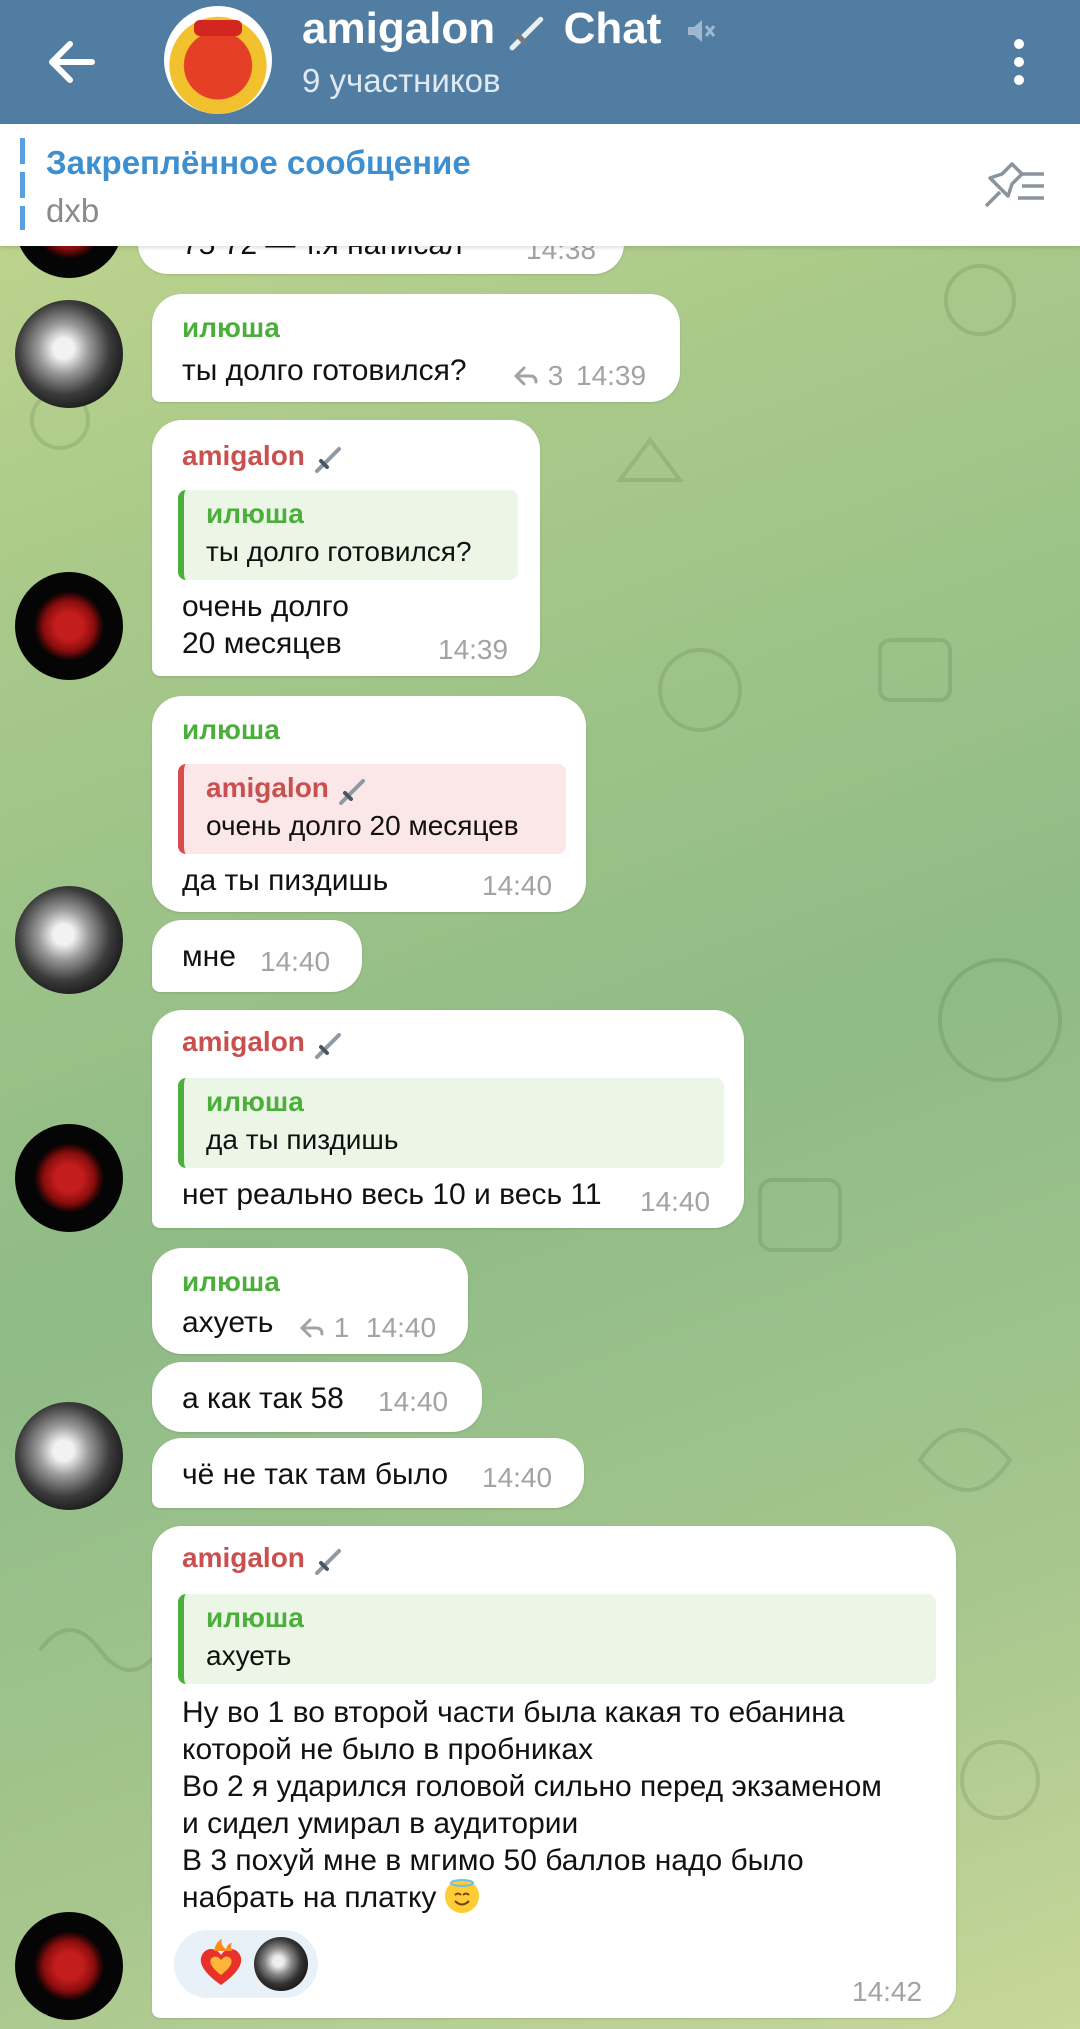 The image size is (1080, 2029). I want to click on reply-quote: илюша ты долго готовился?, so click(348, 535).